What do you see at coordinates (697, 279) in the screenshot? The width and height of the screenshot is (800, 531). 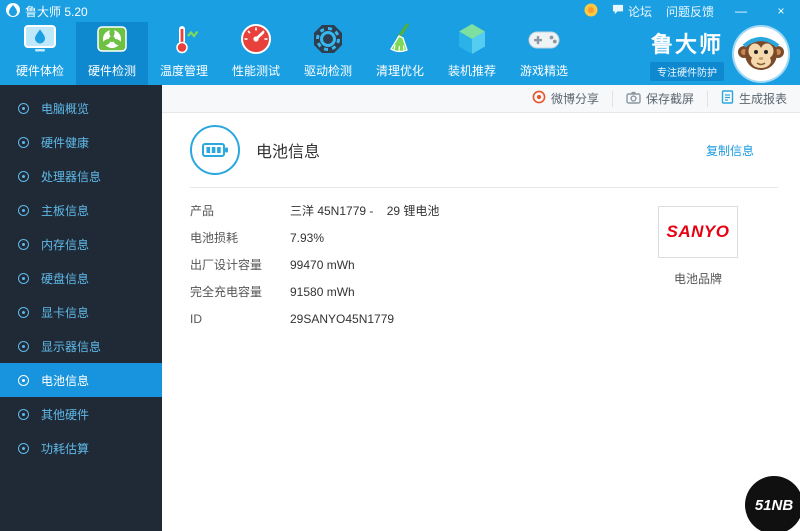 I see `battery-brand-caption: 电池品牌` at bounding box center [697, 279].